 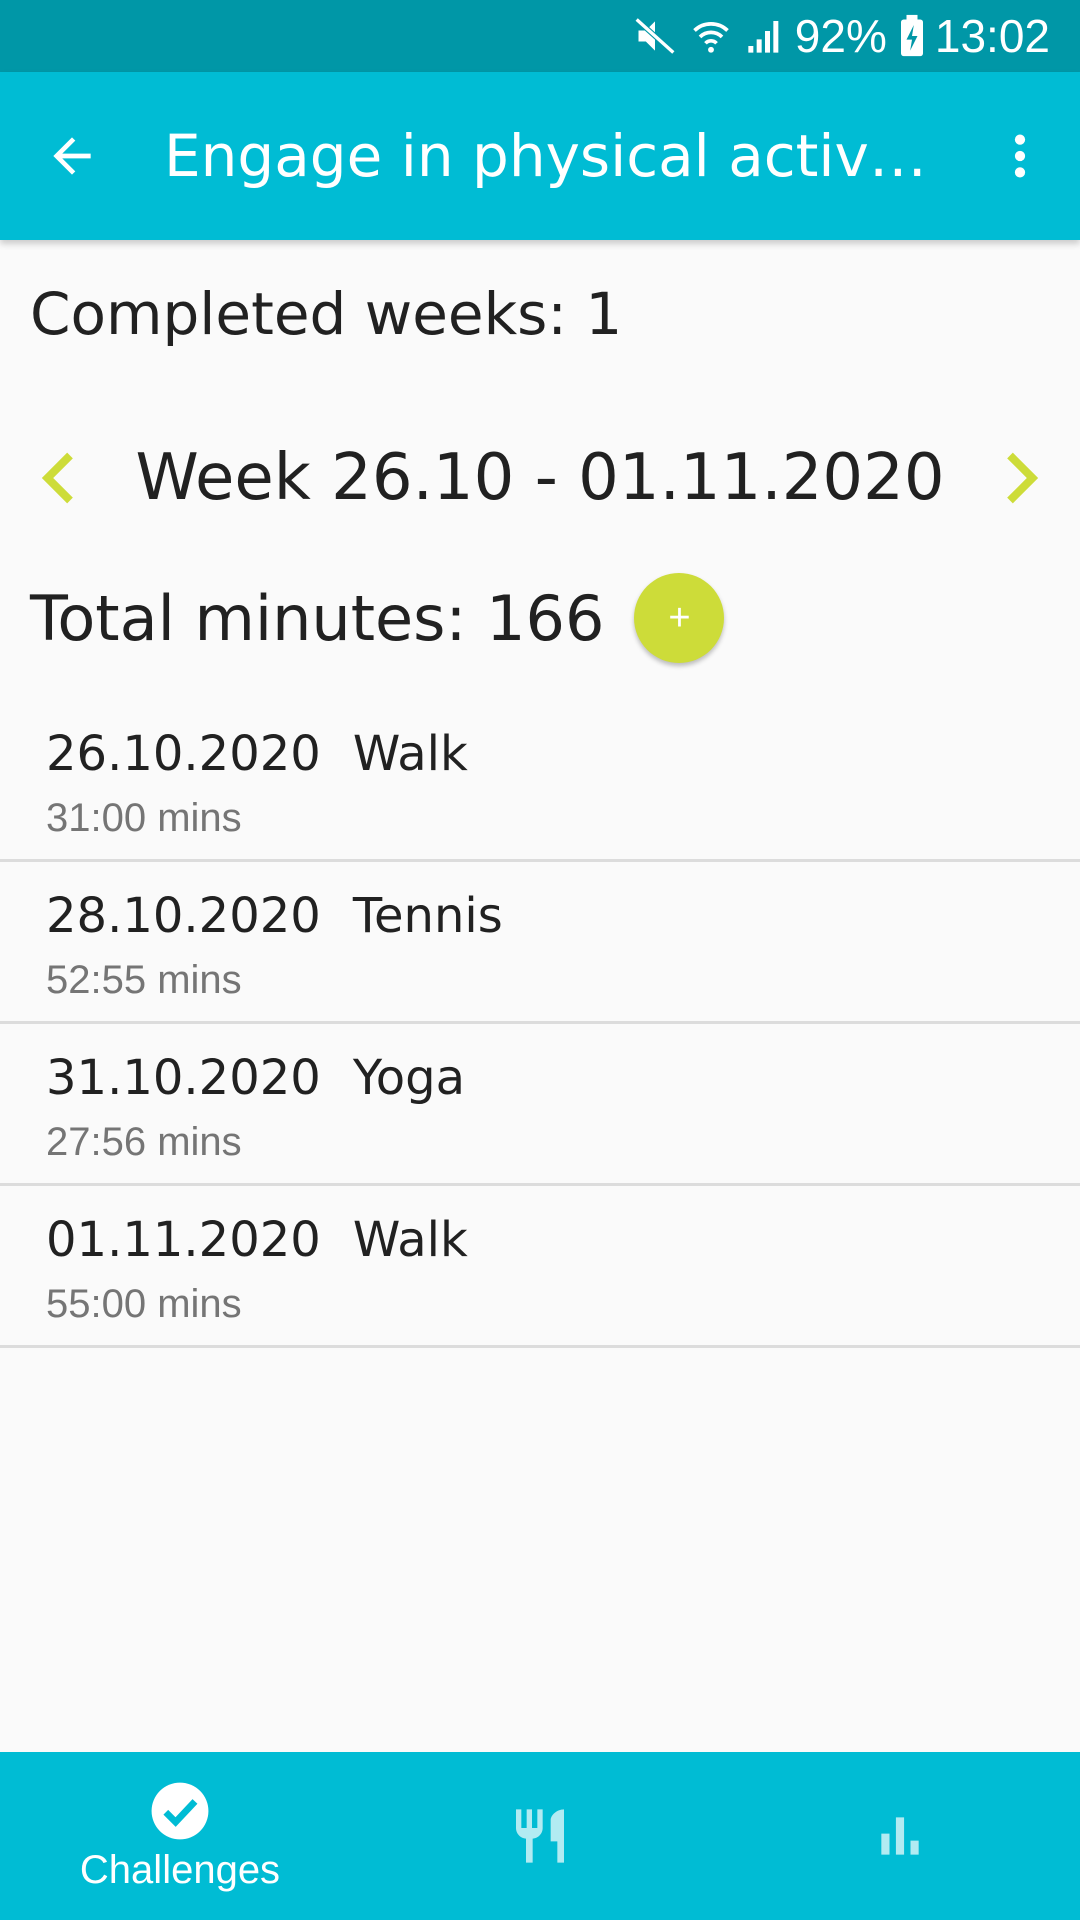 I want to click on arrow-back-icon, so click(x=72, y=156).